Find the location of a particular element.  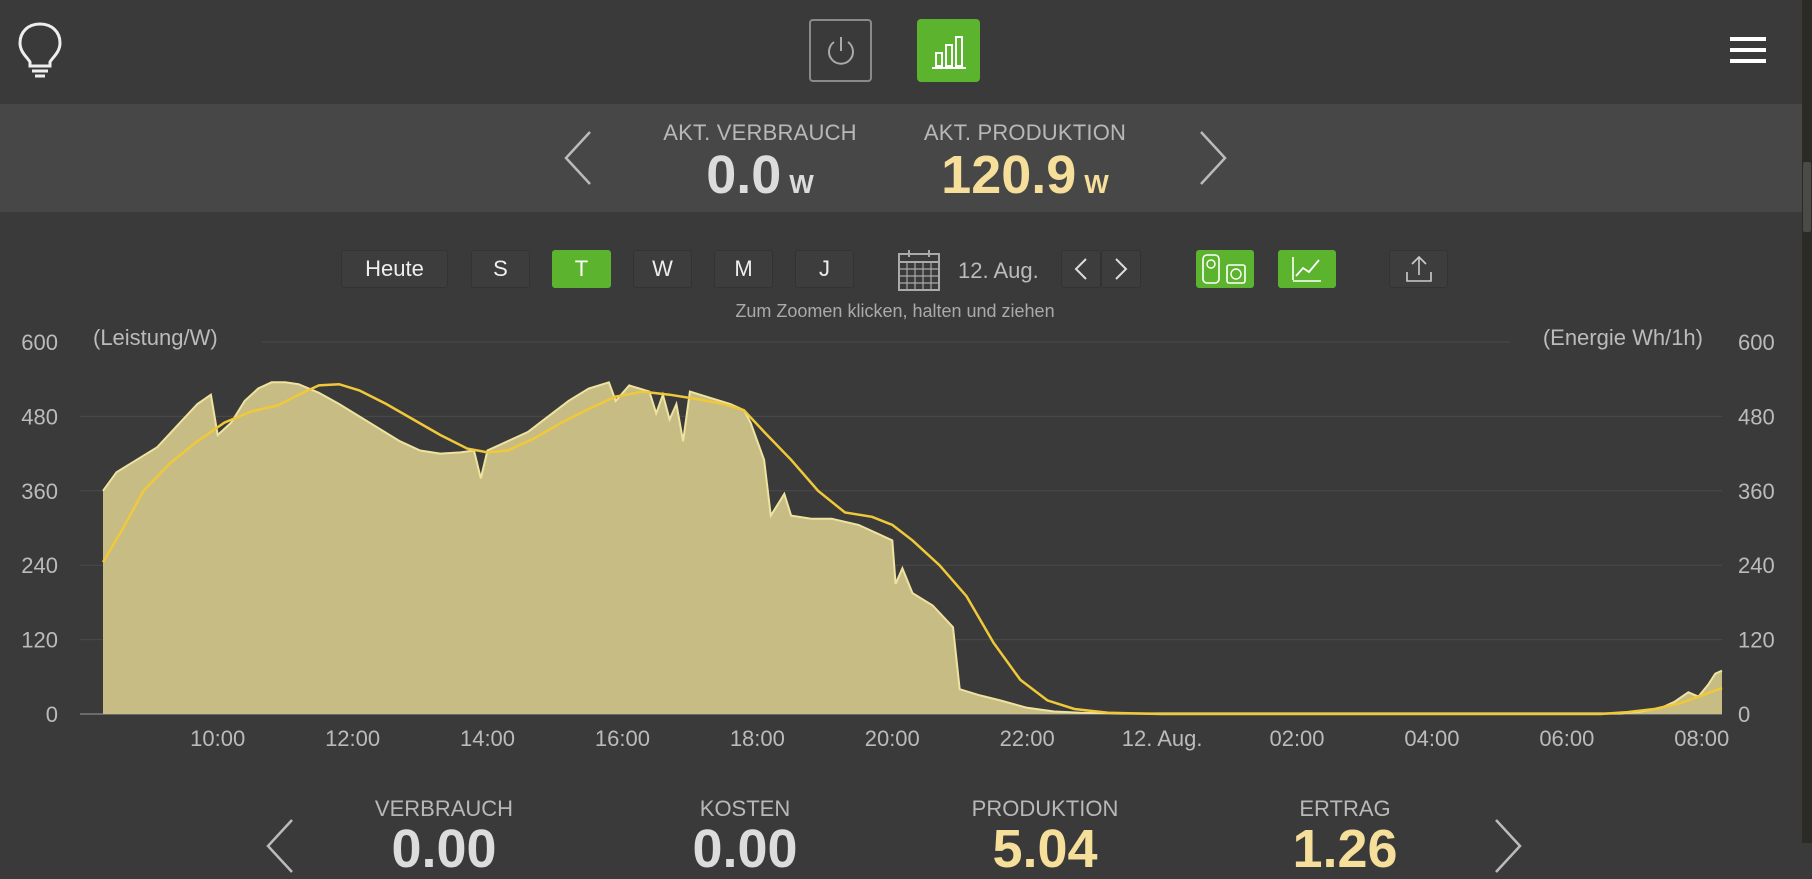

y-tick-label-left: 480 is located at coordinates (39, 416).